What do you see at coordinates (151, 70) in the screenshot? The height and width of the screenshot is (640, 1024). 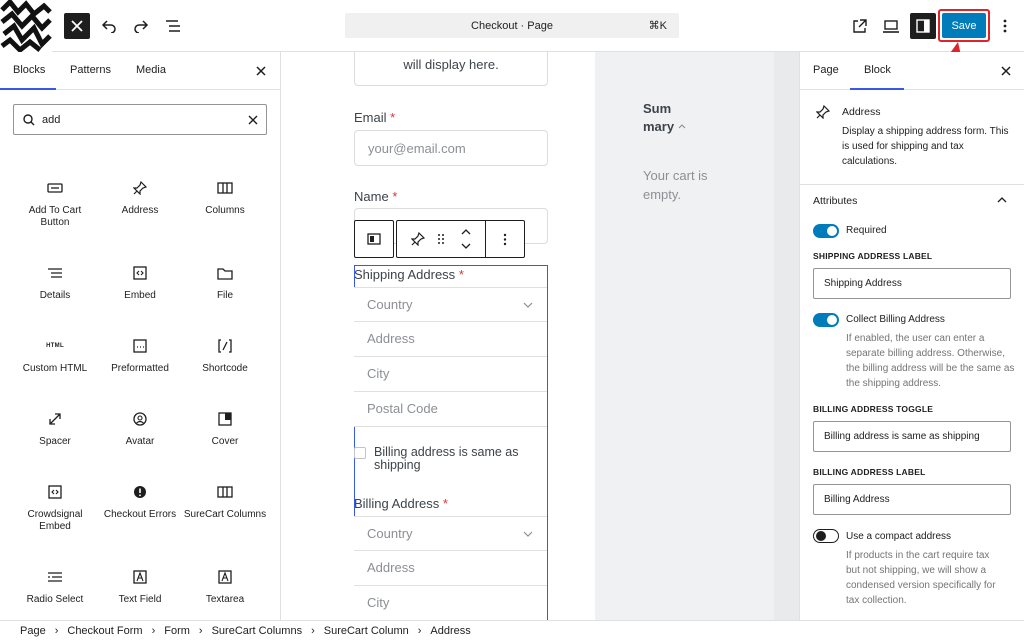 I see `tab-media: Media` at bounding box center [151, 70].